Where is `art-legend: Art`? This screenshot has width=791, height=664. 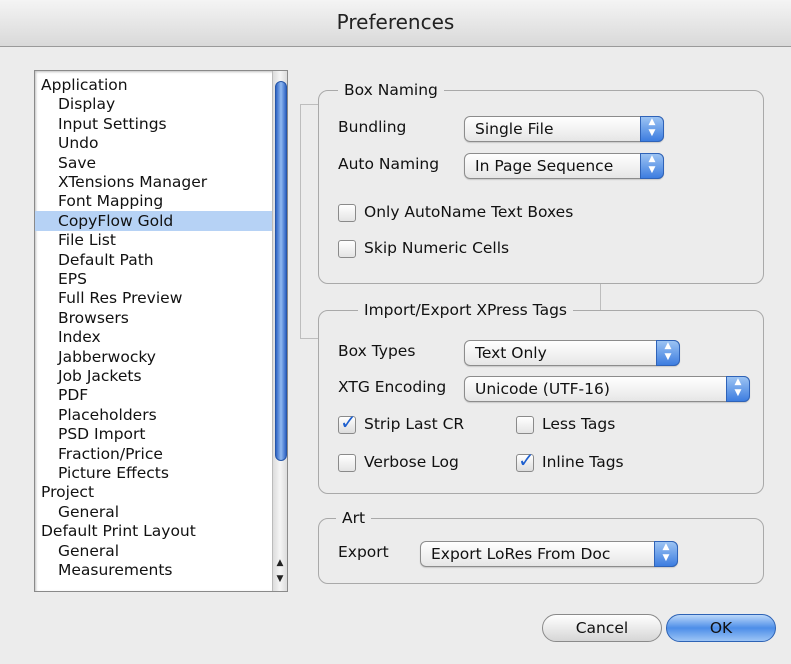
art-legend: Art is located at coordinates (354, 518).